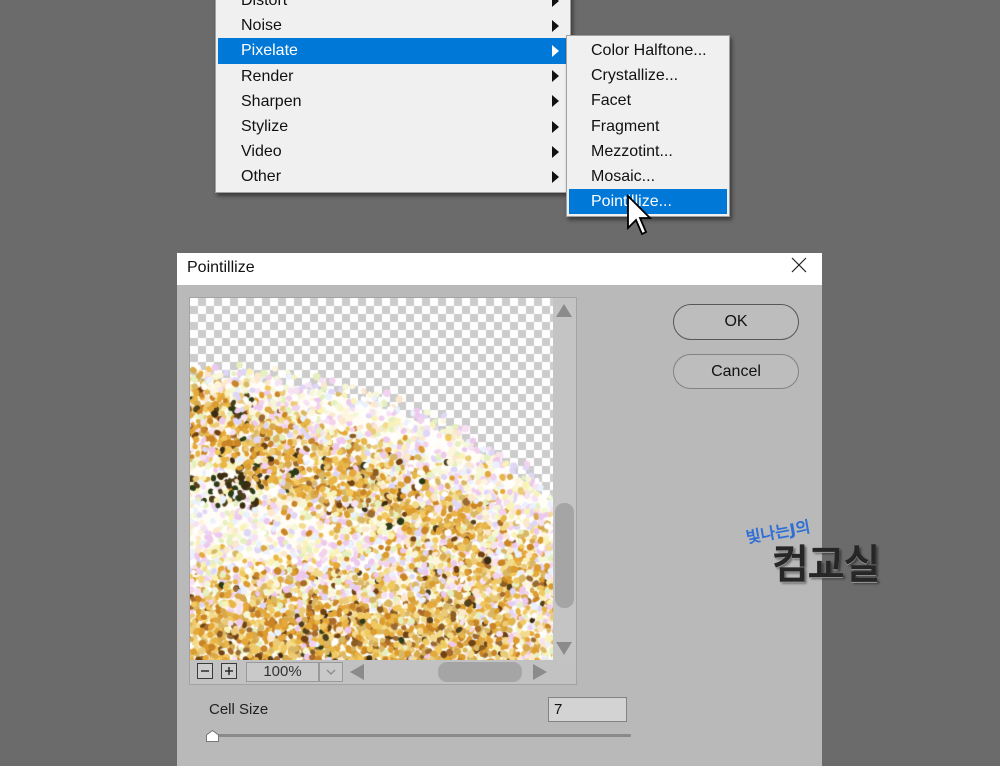 The height and width of the screenshot is (766, 1000). I want to click on dialog-title: Pointillize, so click(221, 267).